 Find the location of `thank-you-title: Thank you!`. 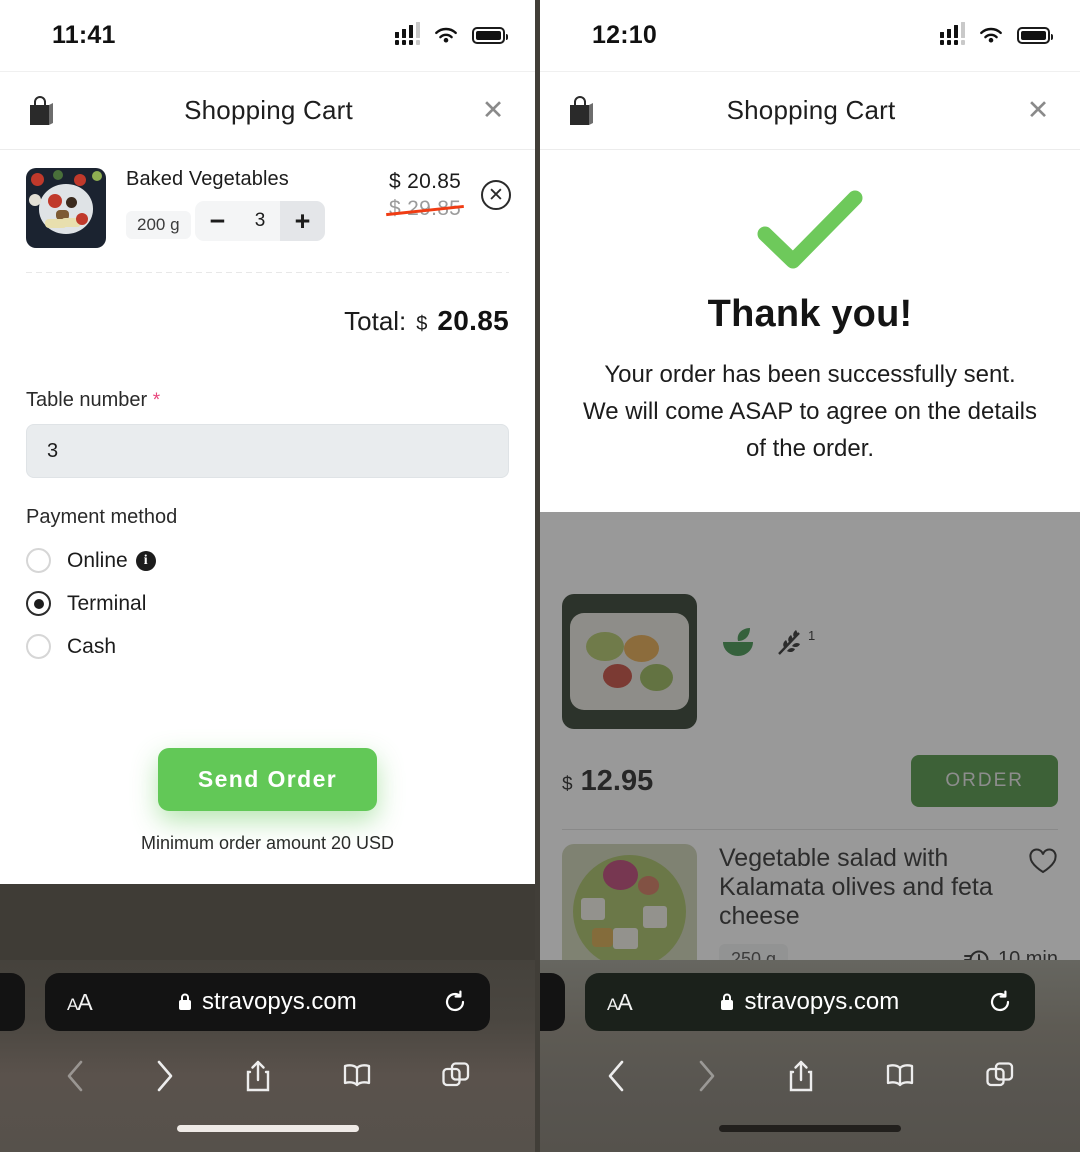

thank-you-title: Thank you! is located at coordinates (810, 314).